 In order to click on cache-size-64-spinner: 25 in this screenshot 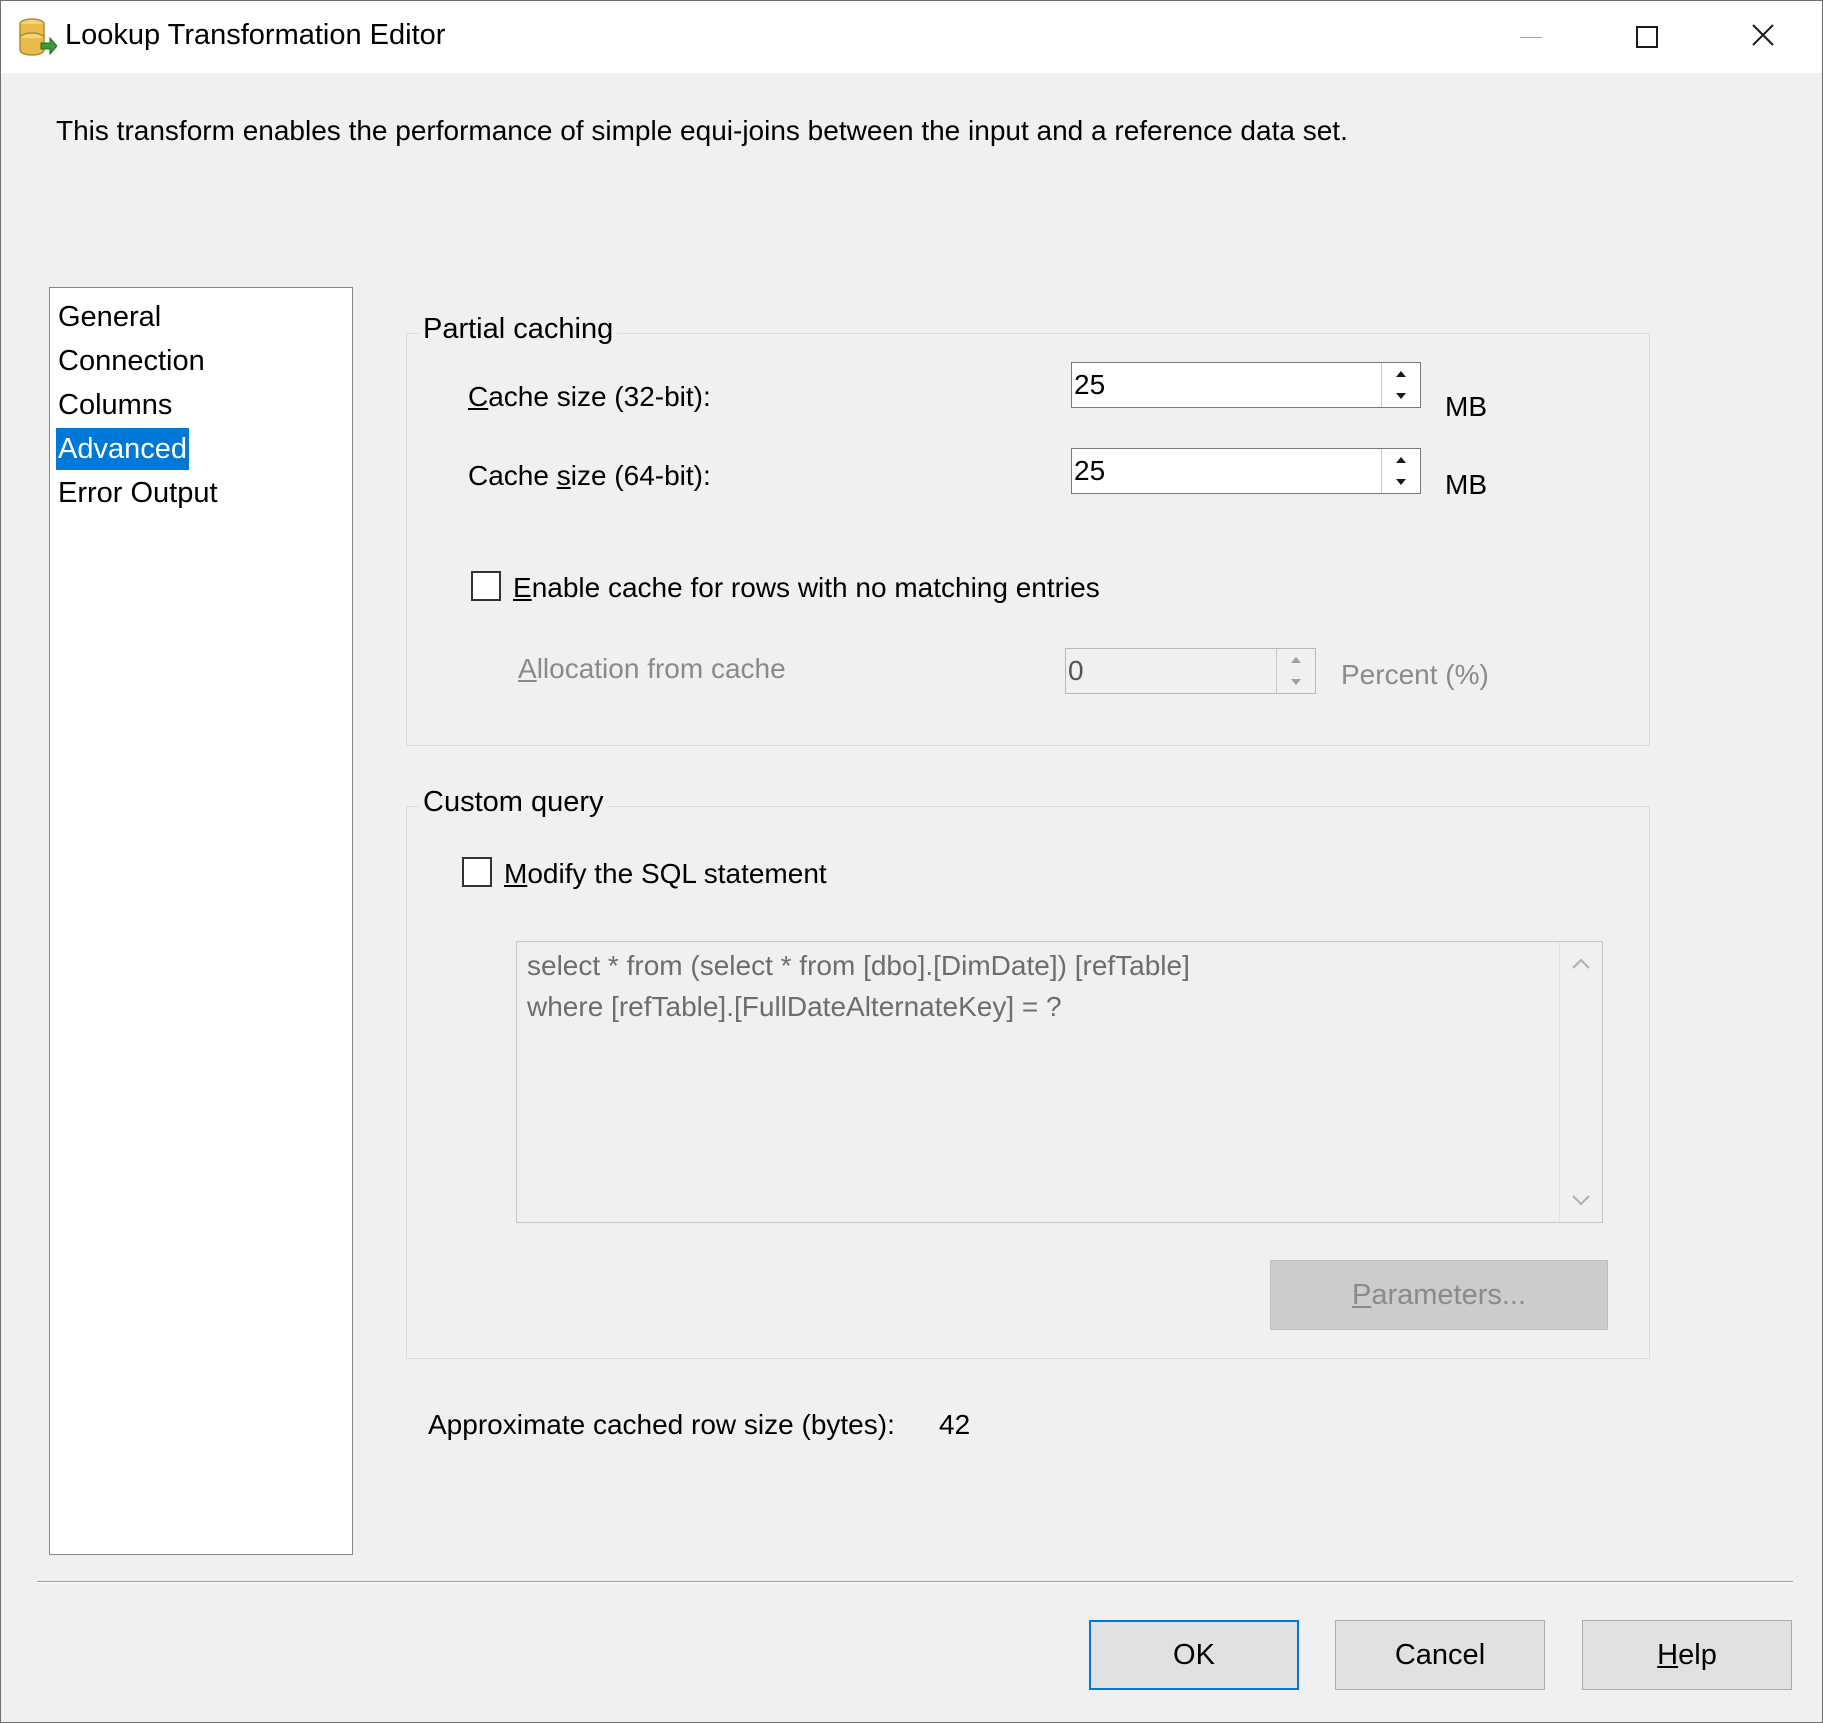, I will do `click(1246, 471)`.